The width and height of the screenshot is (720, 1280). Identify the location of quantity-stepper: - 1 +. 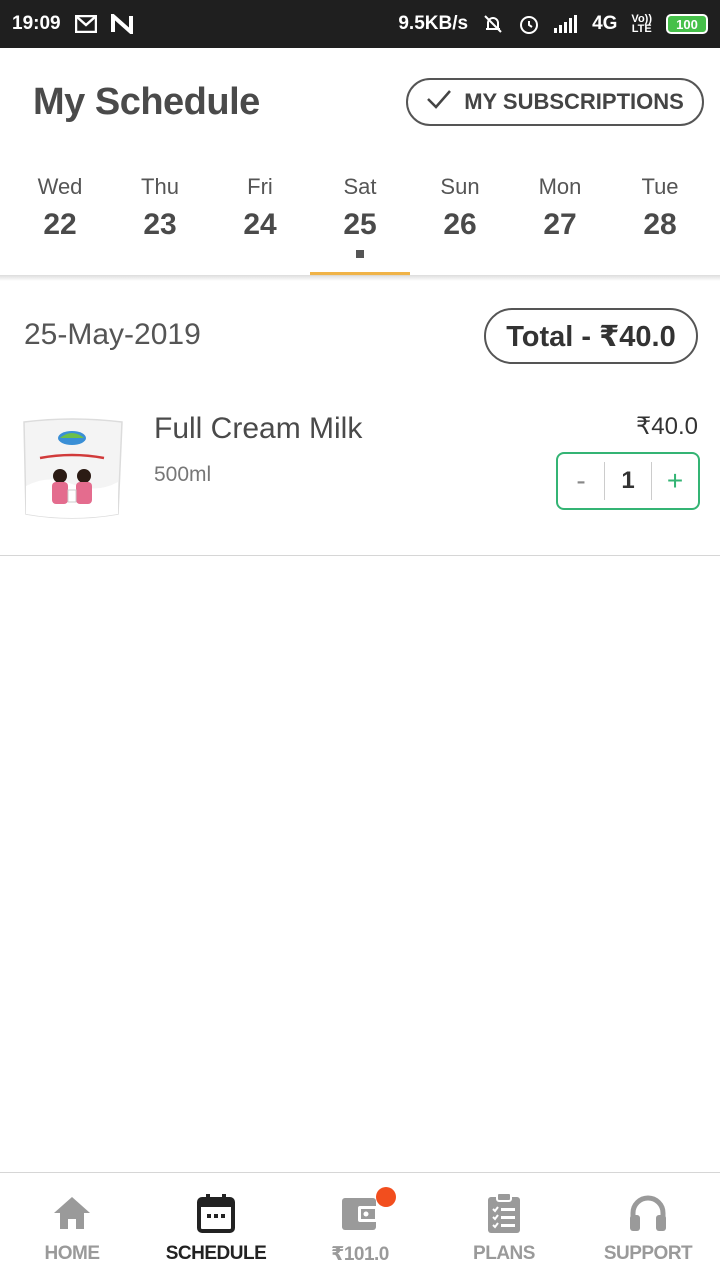
(628, 481).